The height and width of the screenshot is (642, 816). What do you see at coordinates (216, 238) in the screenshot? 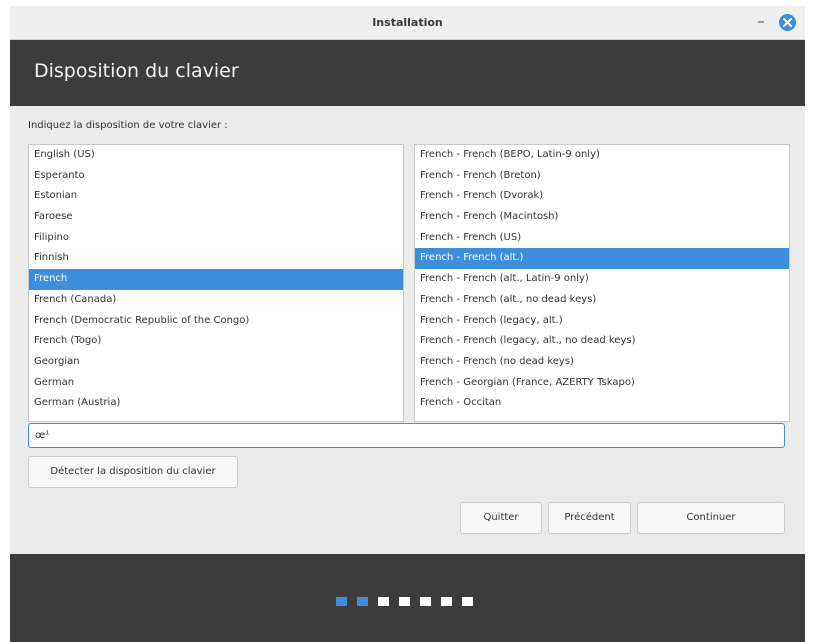
I see `list-item: Filipino` at bounding box center [216, 238].